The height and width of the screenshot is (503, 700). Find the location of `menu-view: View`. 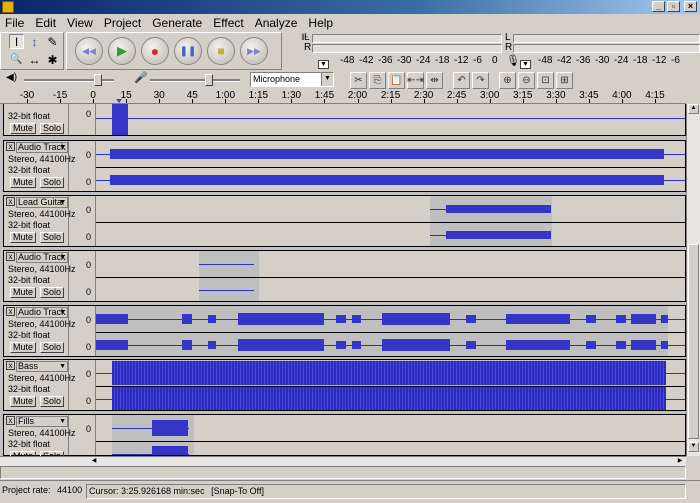

menu-view: View is located at coordinates (80, 23).